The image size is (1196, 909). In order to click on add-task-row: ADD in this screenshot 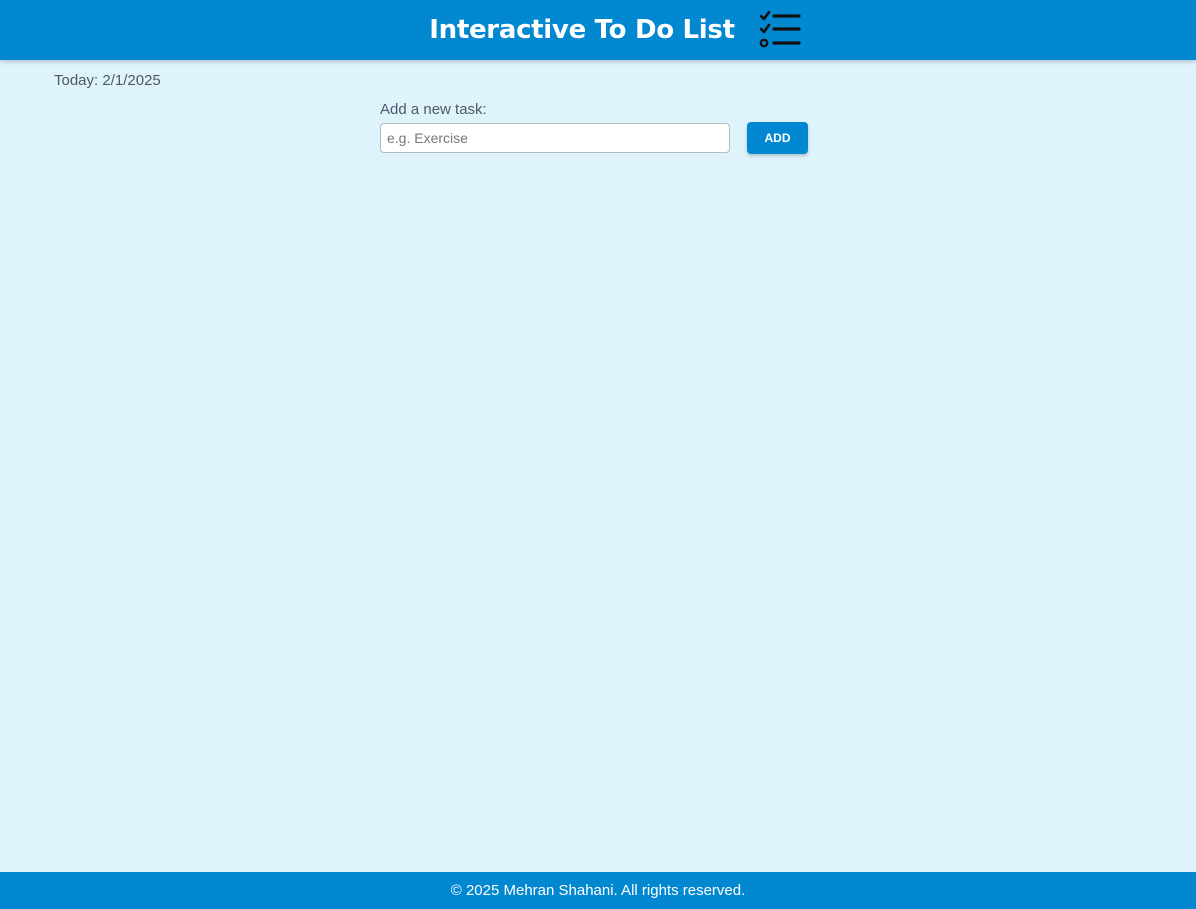, I will do `click(594, 138)`.